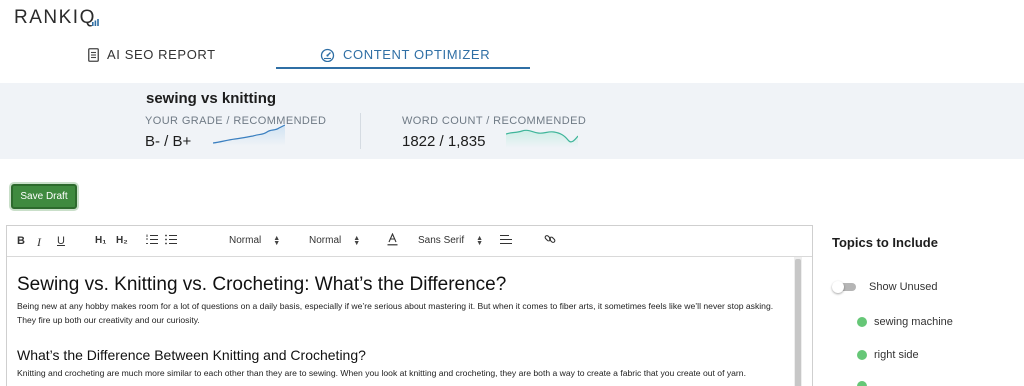 The image size is (1024, 386). I want to click on font-family-select: Sans Serif ▲ ▼, so click(451, 240).